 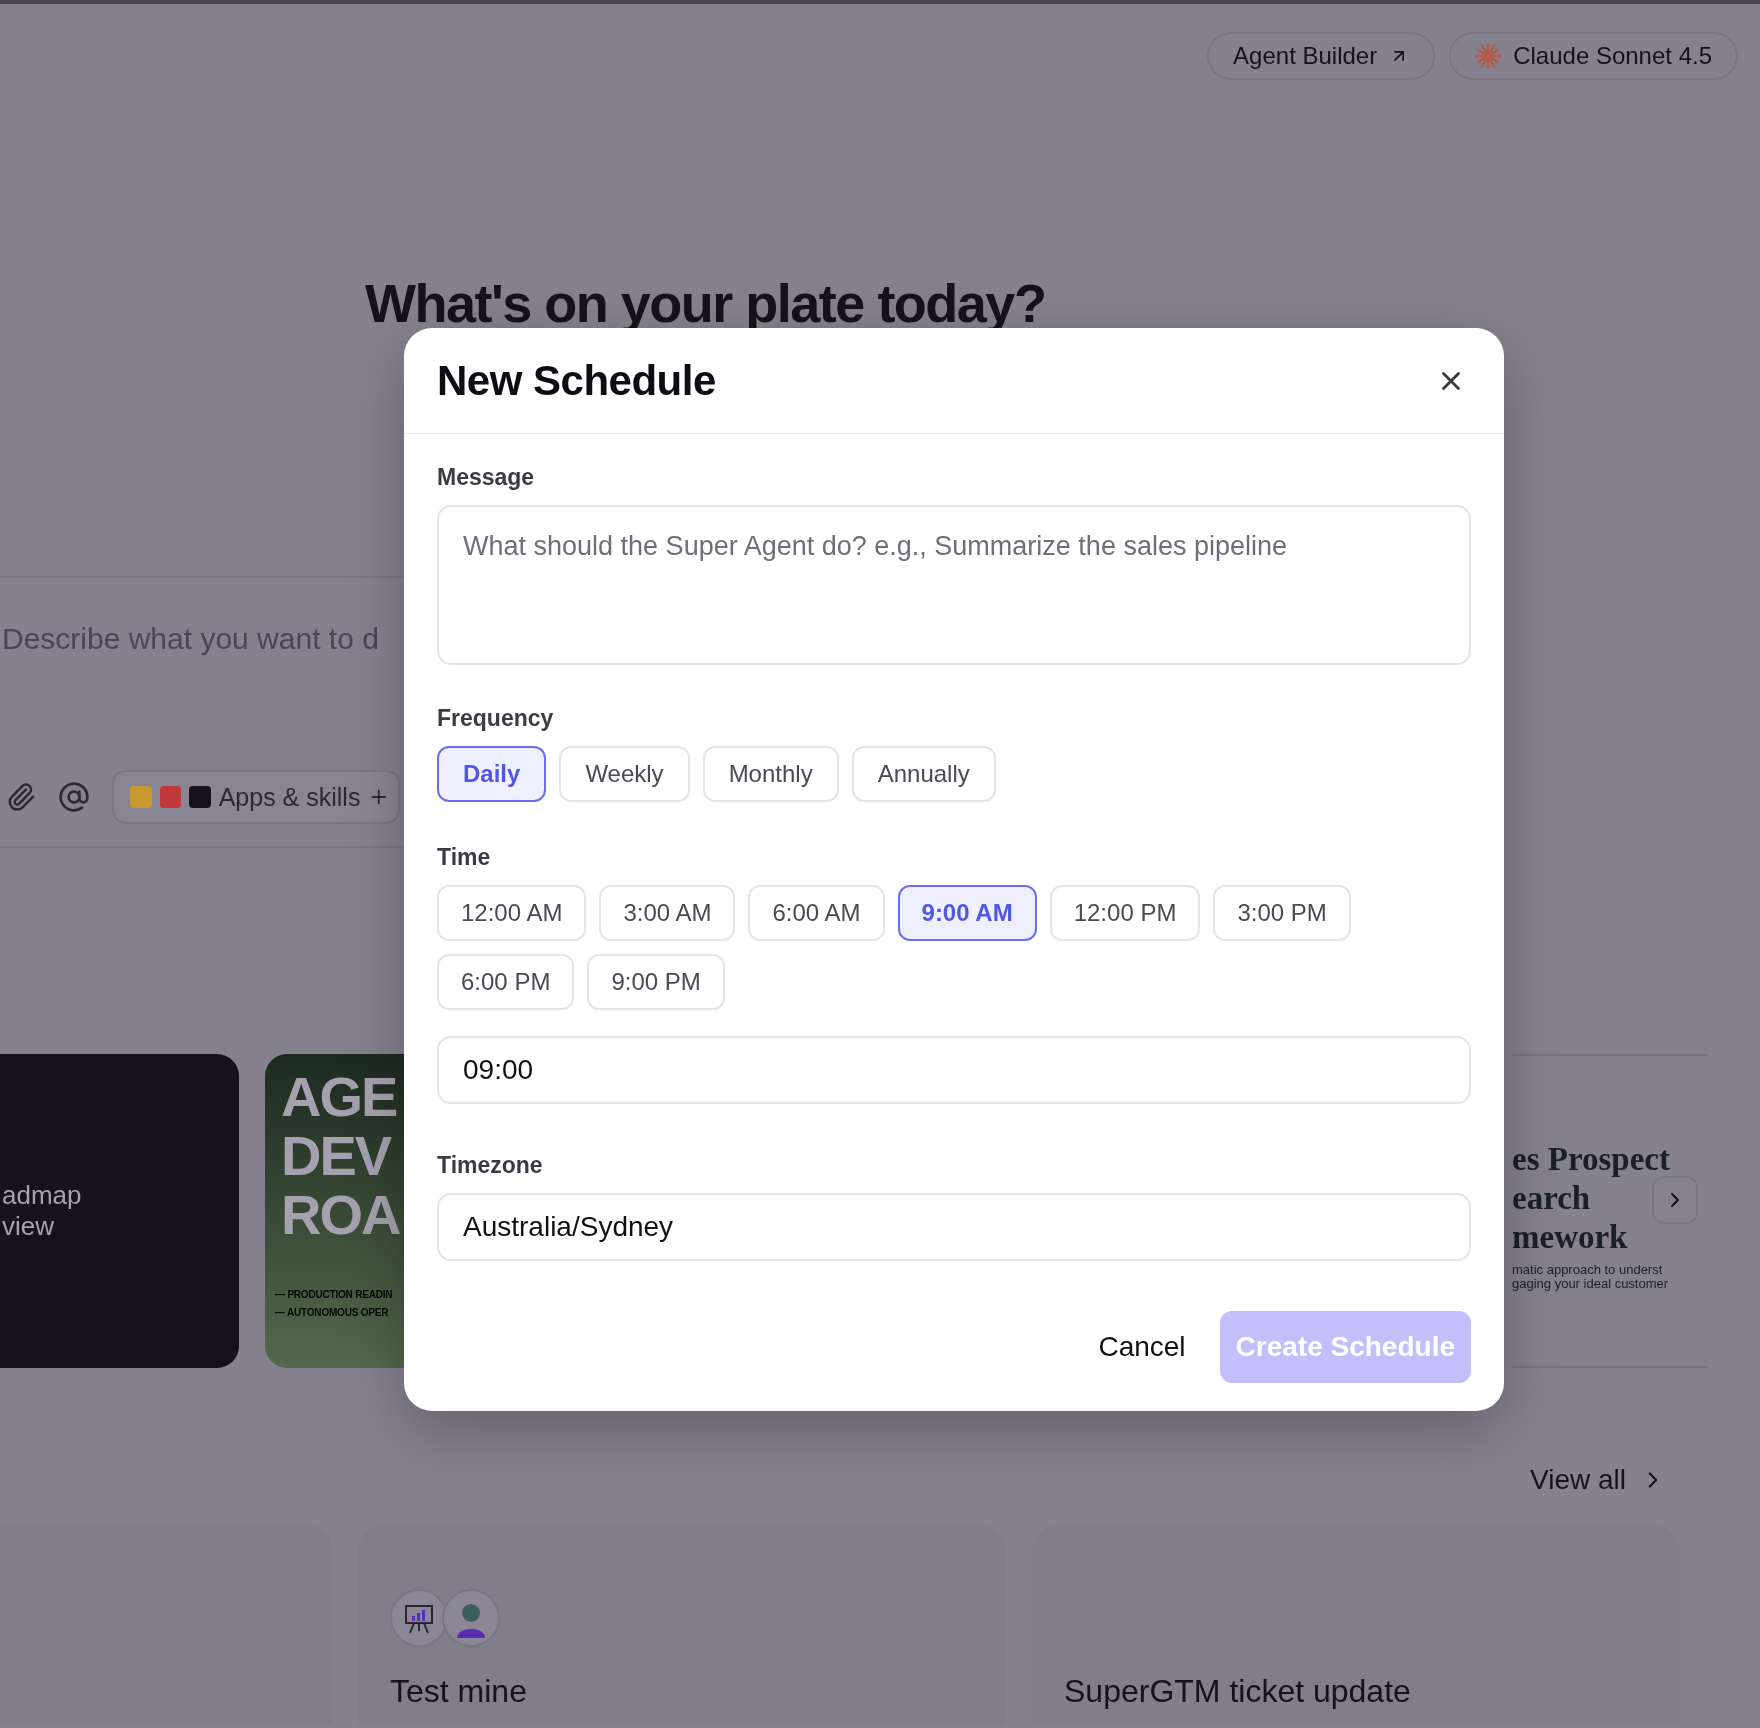 What do you see at coordinates (1551, 1199) in the screenshot?
I see `article-title: earch` at bounding box center [1551, 1199].